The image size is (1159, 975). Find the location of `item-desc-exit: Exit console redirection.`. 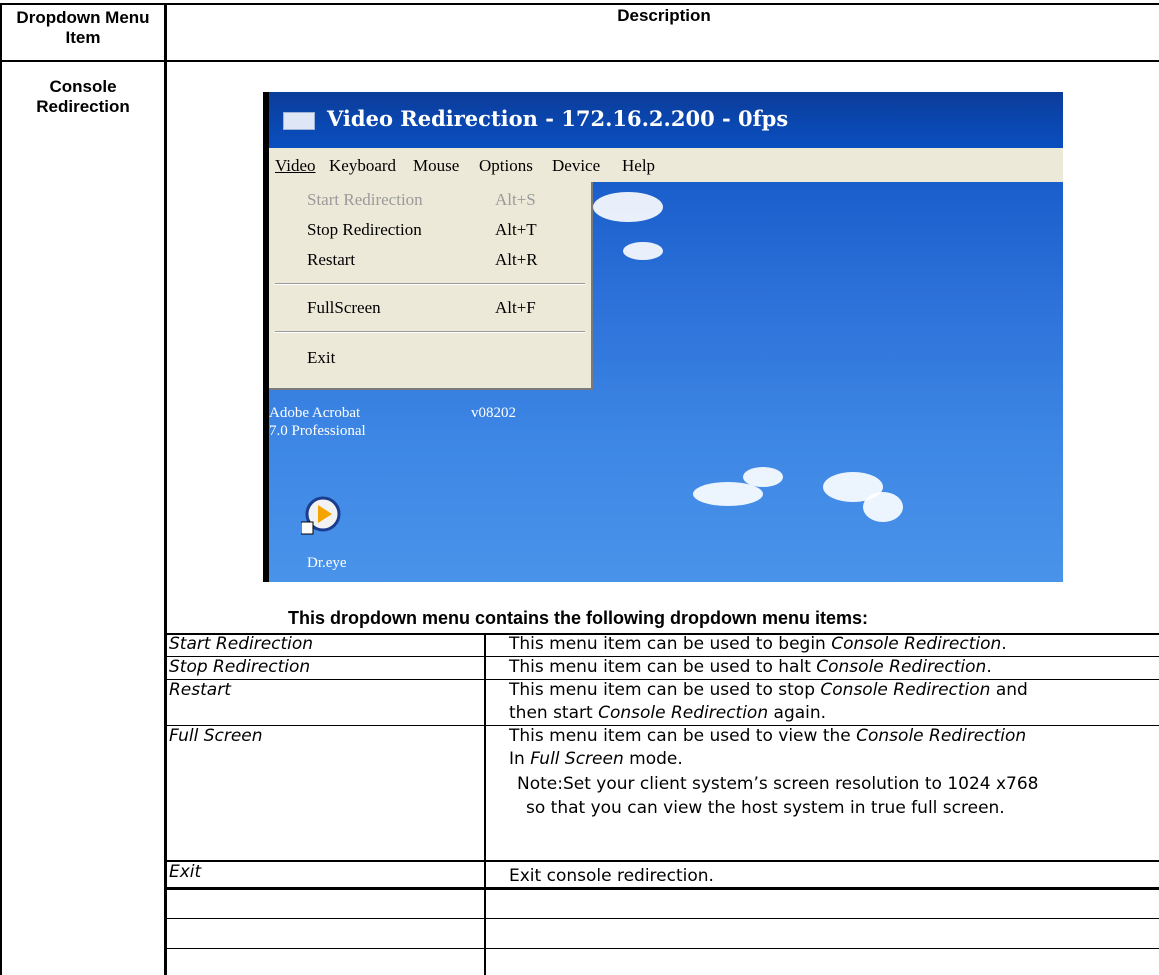

item-desc-exit: Exit console redirection. is located at coordinates (611, 876).